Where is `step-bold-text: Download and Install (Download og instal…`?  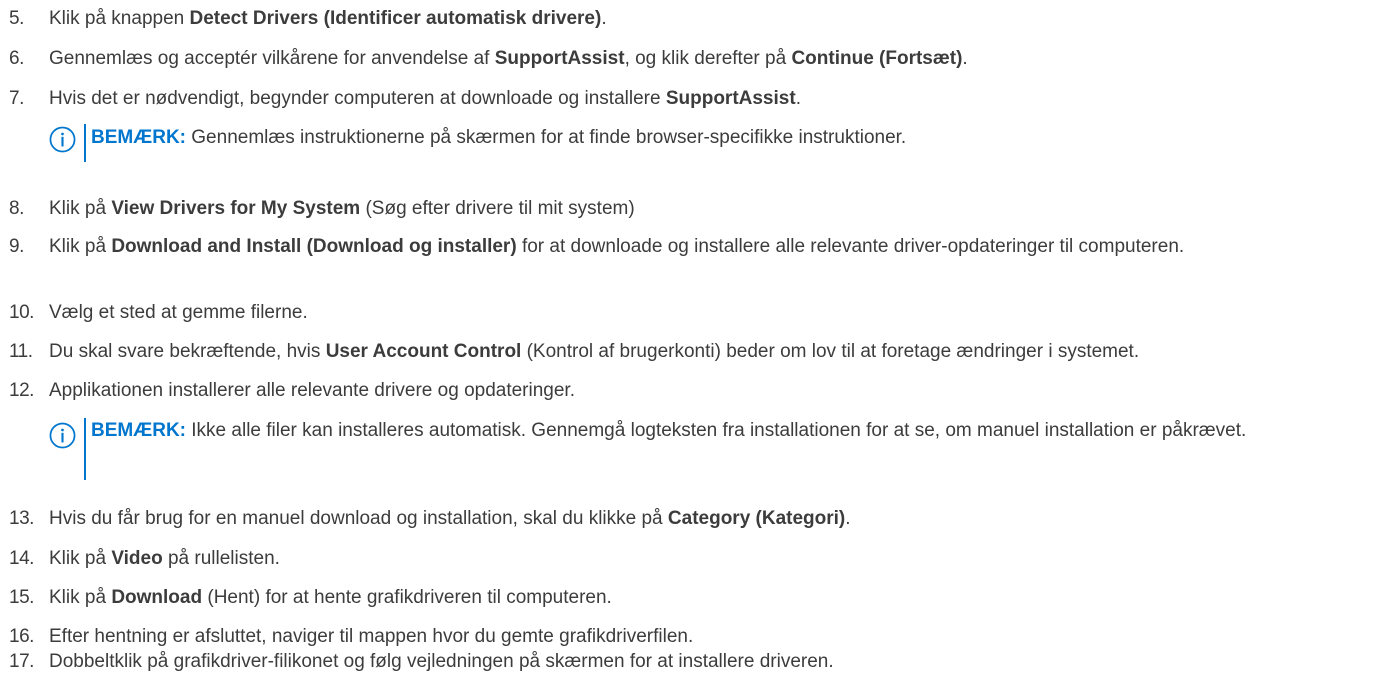 step-bold-text: Download and Install (Download og instal… is located at coordinates (314, 246).